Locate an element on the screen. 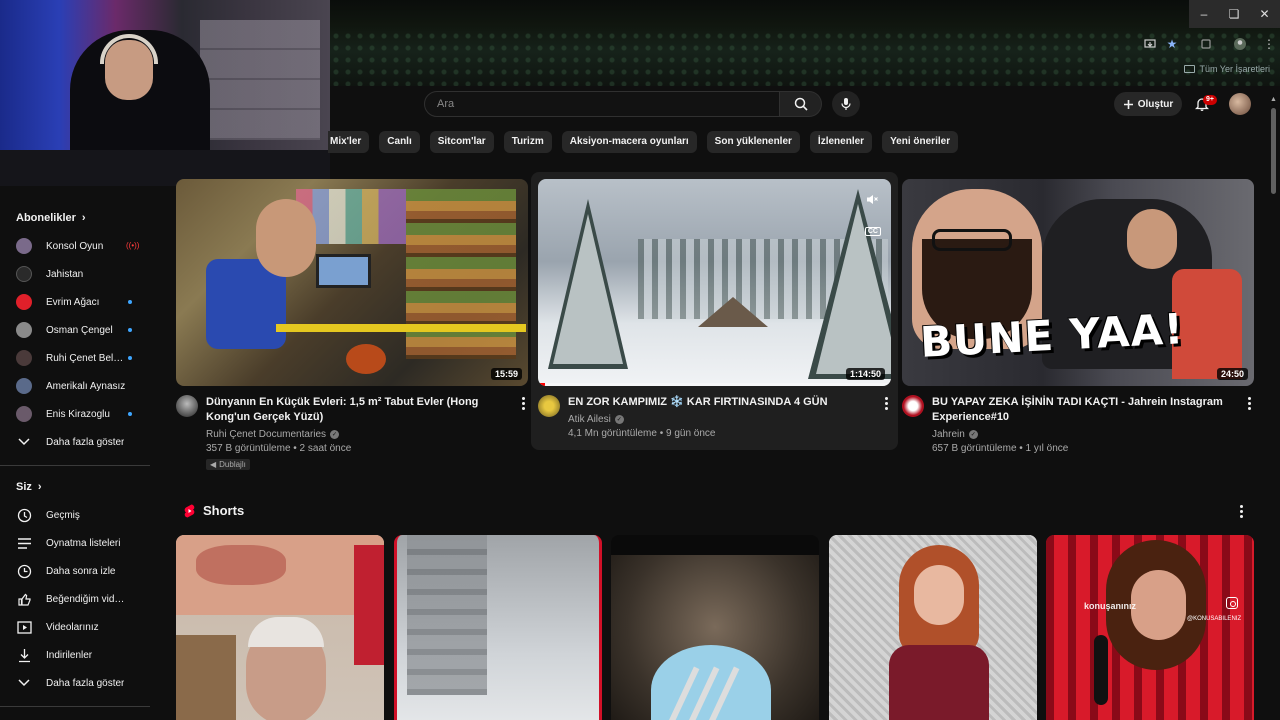 This screenshot has width=1280, height=720. chip-mixes: Mix'ler is located at coordinates (349, 142).